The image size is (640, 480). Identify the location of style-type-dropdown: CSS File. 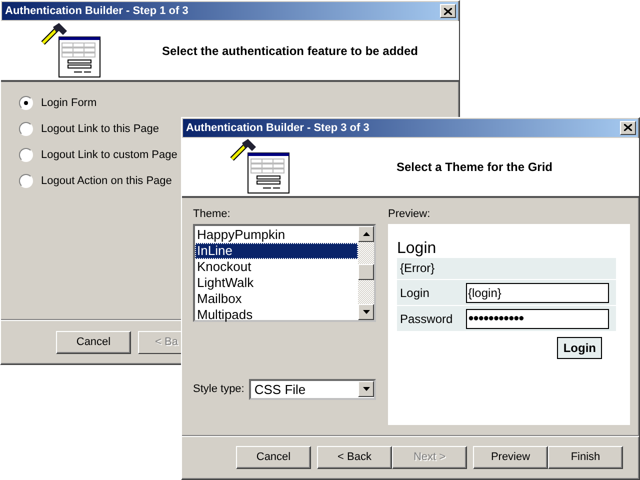
(312, 389).